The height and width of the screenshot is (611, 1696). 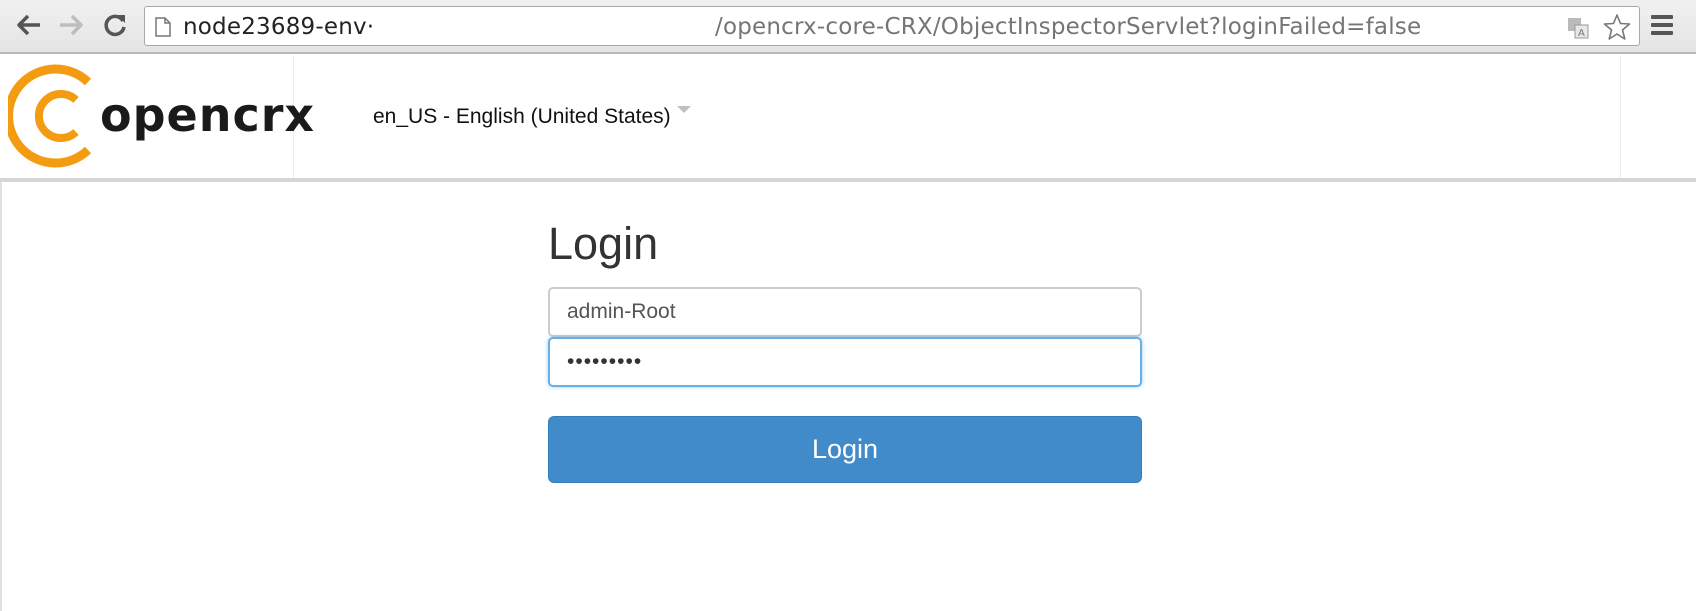 What do you see at coordinates (684, 109) in the screenshot?
I see `chevron-down-icon` at bounding box center [684, 109].